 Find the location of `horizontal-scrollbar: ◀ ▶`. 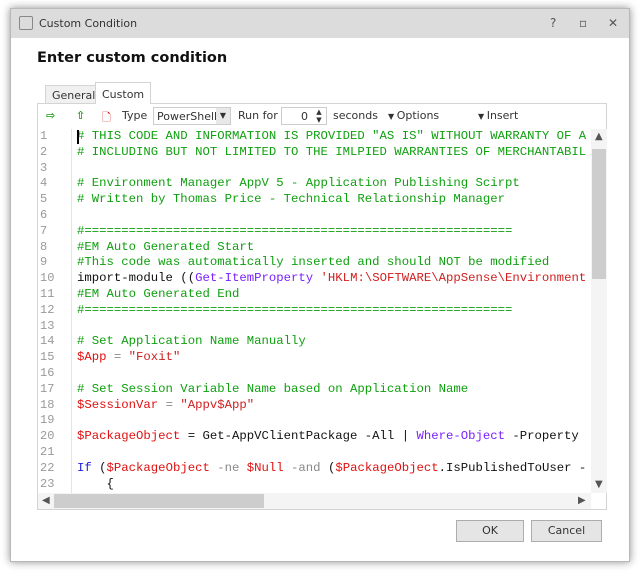

horizontal-scrollbar: ◀ ▶ is located at coordinates (314, 501).